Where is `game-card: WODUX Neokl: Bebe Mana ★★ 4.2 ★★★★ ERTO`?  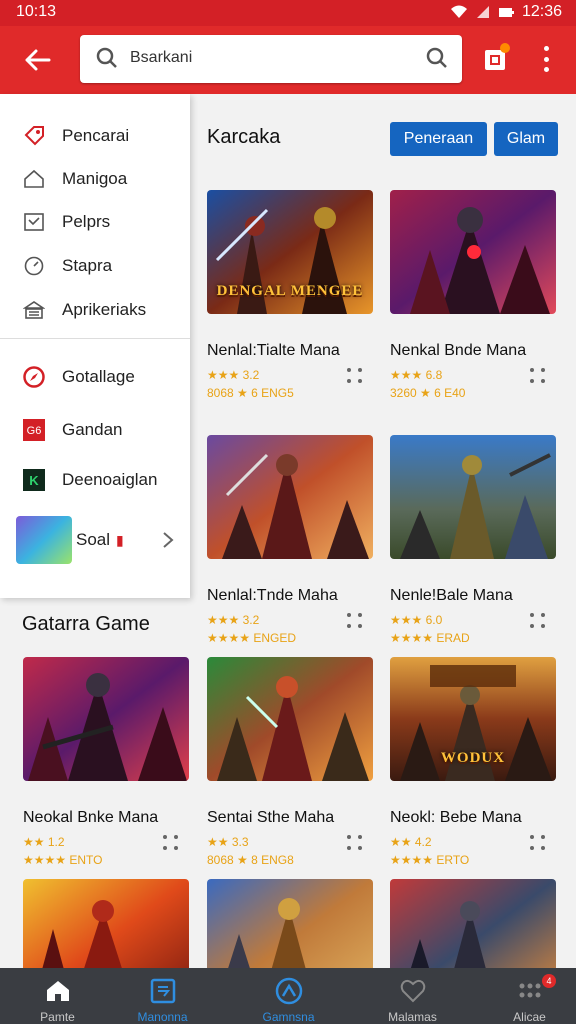 game-card: WODUX Neokl: Bebe Mana ★★ 4.2 ★★★★ ERTO is located at coordinates (473, 762).